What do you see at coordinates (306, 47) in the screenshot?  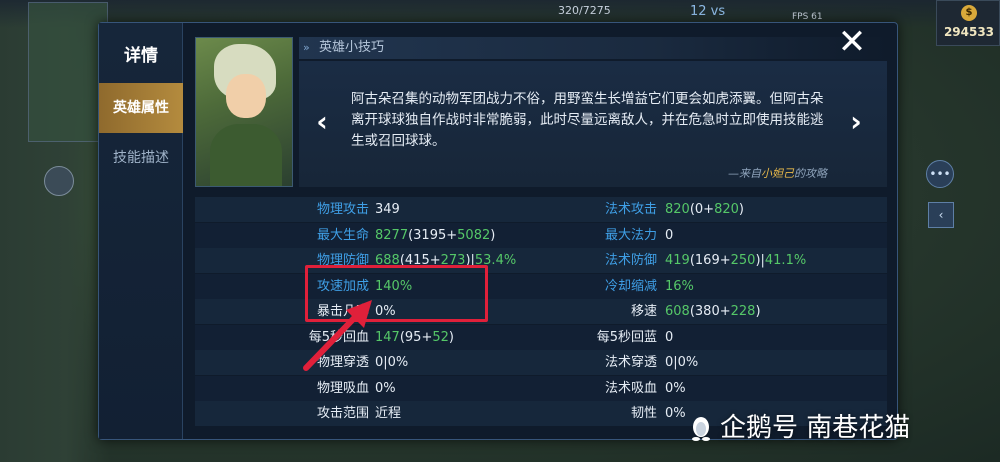 I see `chevron-right-icon: »` at bounding box center [306, 47].